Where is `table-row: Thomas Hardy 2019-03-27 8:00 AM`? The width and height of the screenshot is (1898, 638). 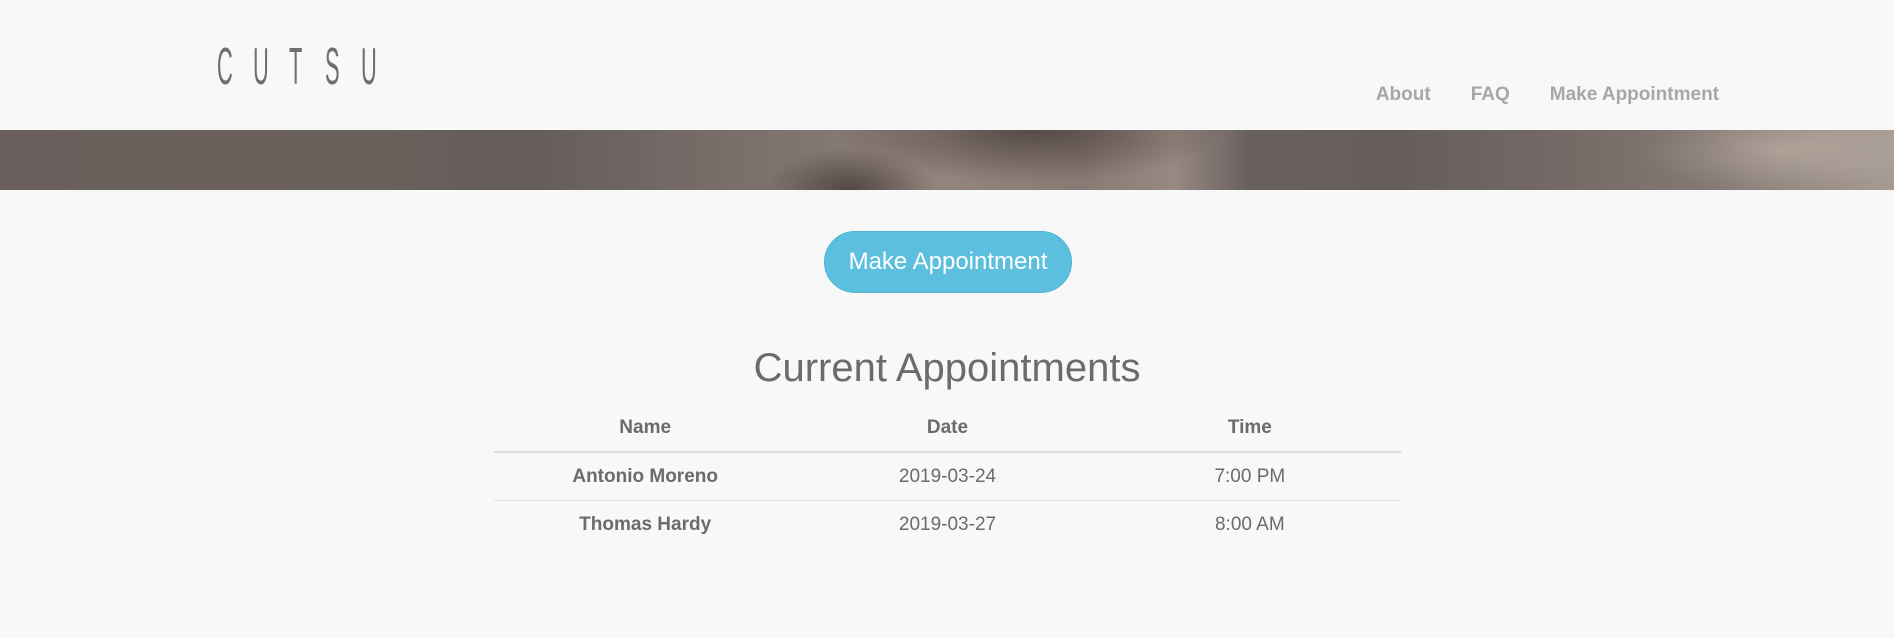 table-row: Thomas Hardy 2019-03-27 8:00 AM is located at coordinates (947, 525).